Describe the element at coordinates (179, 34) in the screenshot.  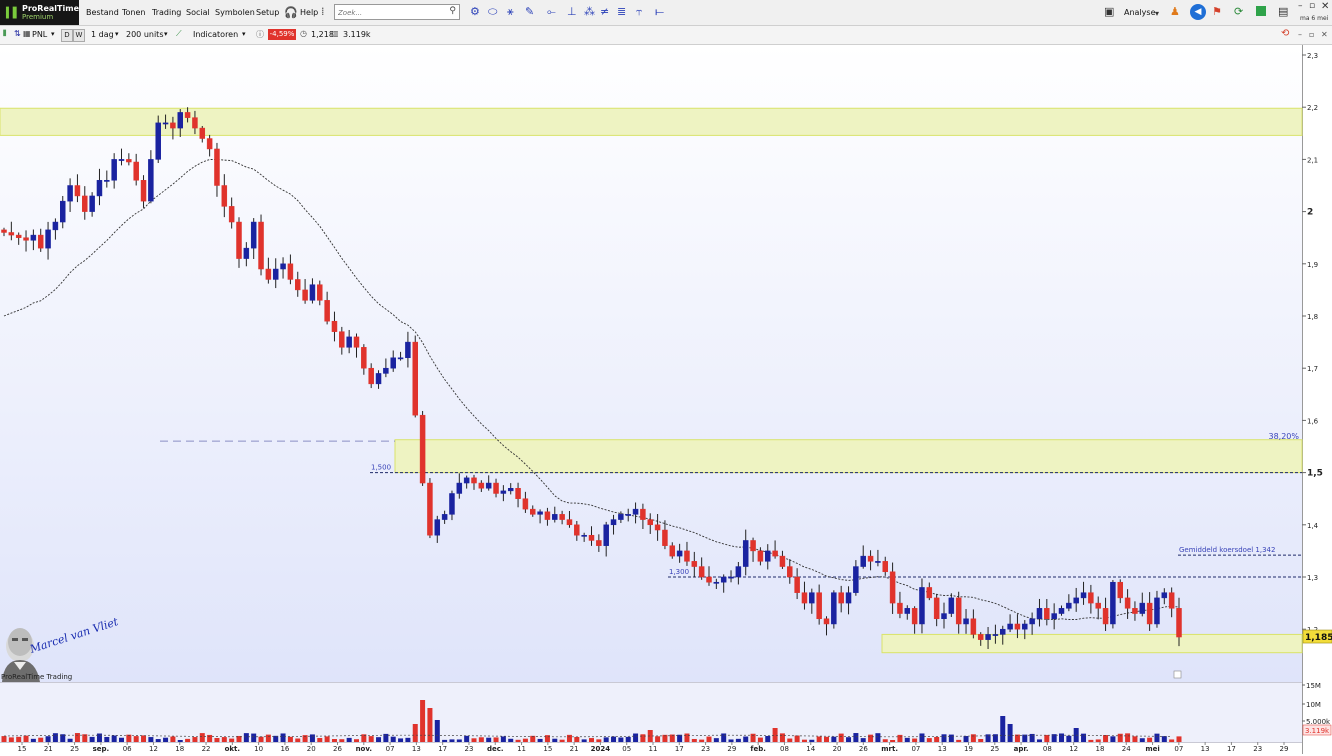
I see `indicators-icon: ⟋` at that location.